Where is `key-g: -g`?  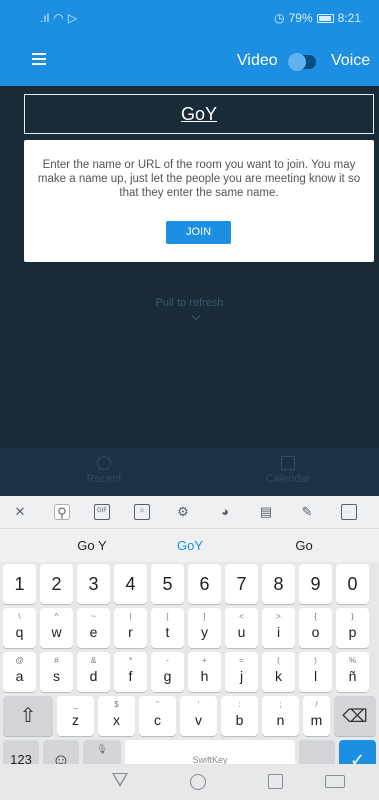 key-g: -g is located at coordinates (167, 672).